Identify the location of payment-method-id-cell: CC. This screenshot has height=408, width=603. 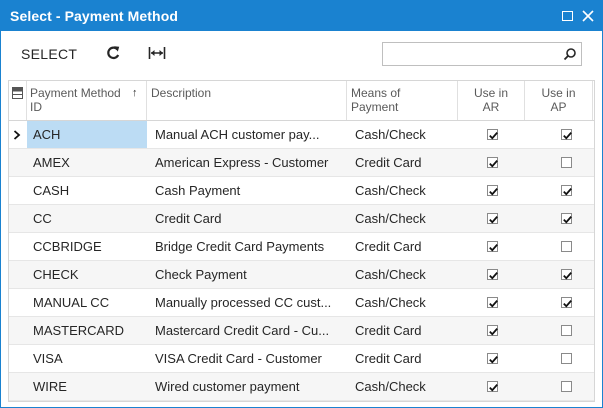
(87, 218).